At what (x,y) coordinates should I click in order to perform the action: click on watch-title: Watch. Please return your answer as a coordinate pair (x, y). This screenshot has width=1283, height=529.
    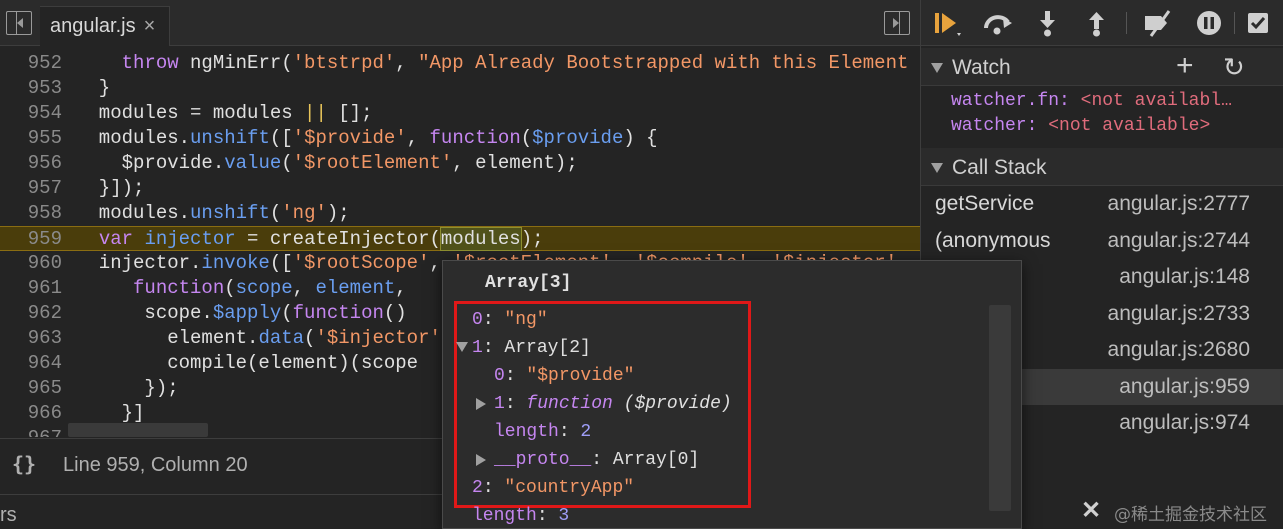
    Looking at the image, I should click on (981, 67).